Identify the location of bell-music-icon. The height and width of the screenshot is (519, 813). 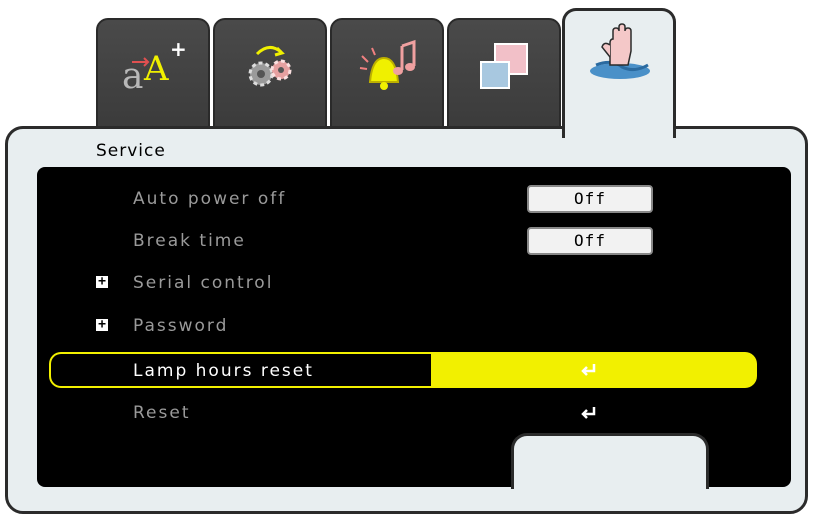
(387, 64).